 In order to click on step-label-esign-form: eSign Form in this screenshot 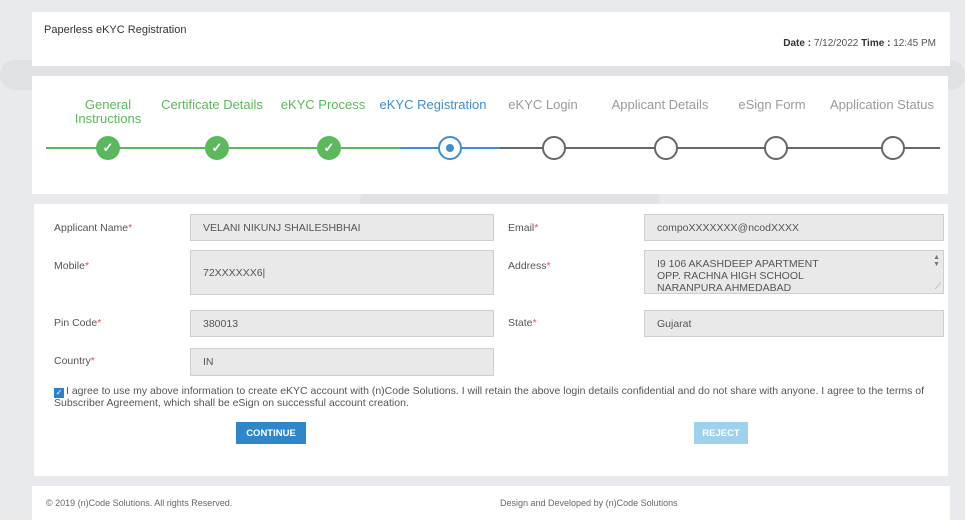, I will do `click(772, 104)`.